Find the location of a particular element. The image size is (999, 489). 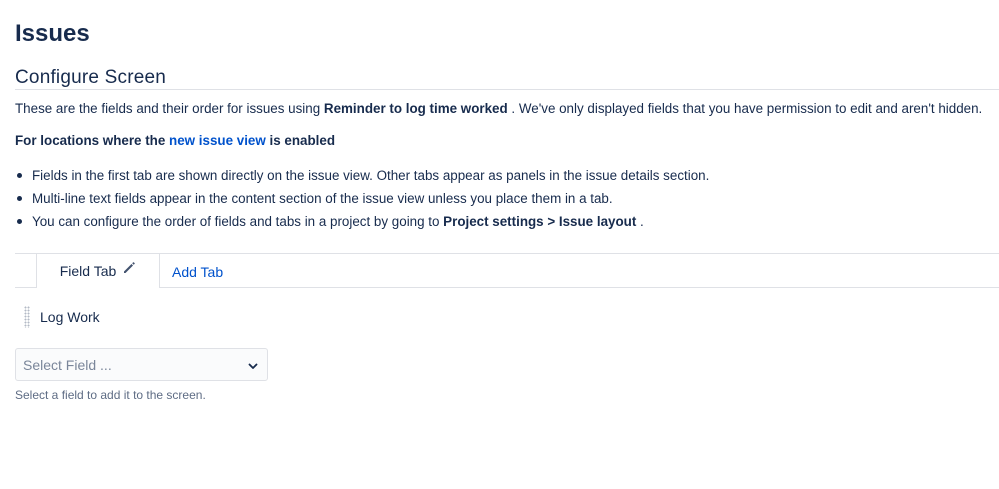

locations-suffix: is enabled is located at coordinates (300, 140).